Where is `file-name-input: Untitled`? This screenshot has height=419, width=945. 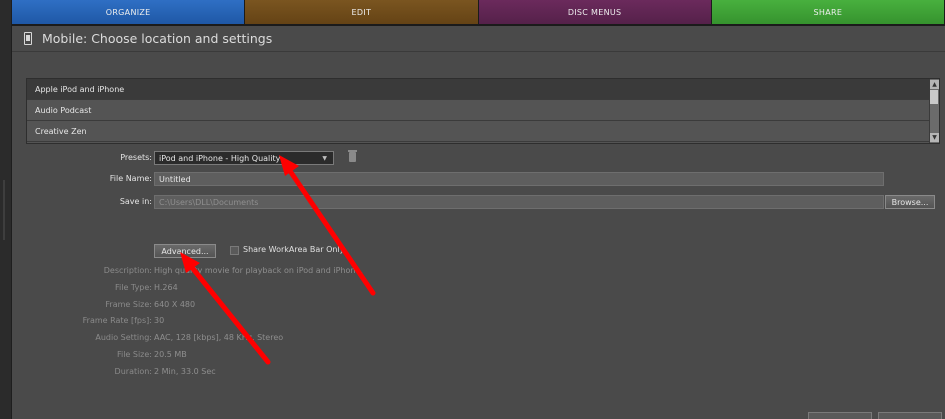 file-name-input: Untitled is located at coordinates (519, 179).